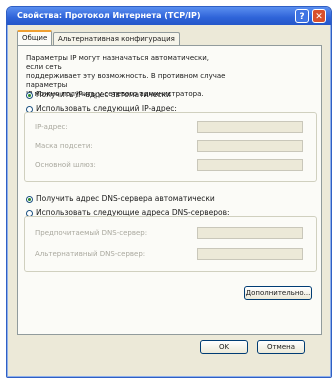  Describe the element at coordinates (250, 165) in the screenshot. I see `default-gateway-field` at that location.